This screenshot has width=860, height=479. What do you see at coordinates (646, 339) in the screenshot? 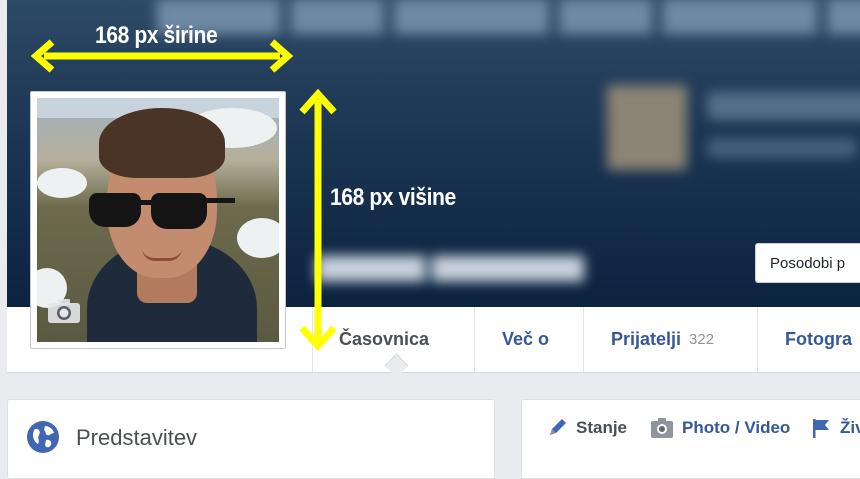
I see `tab-label: Prijatelji` at bounding box center [646, 339].